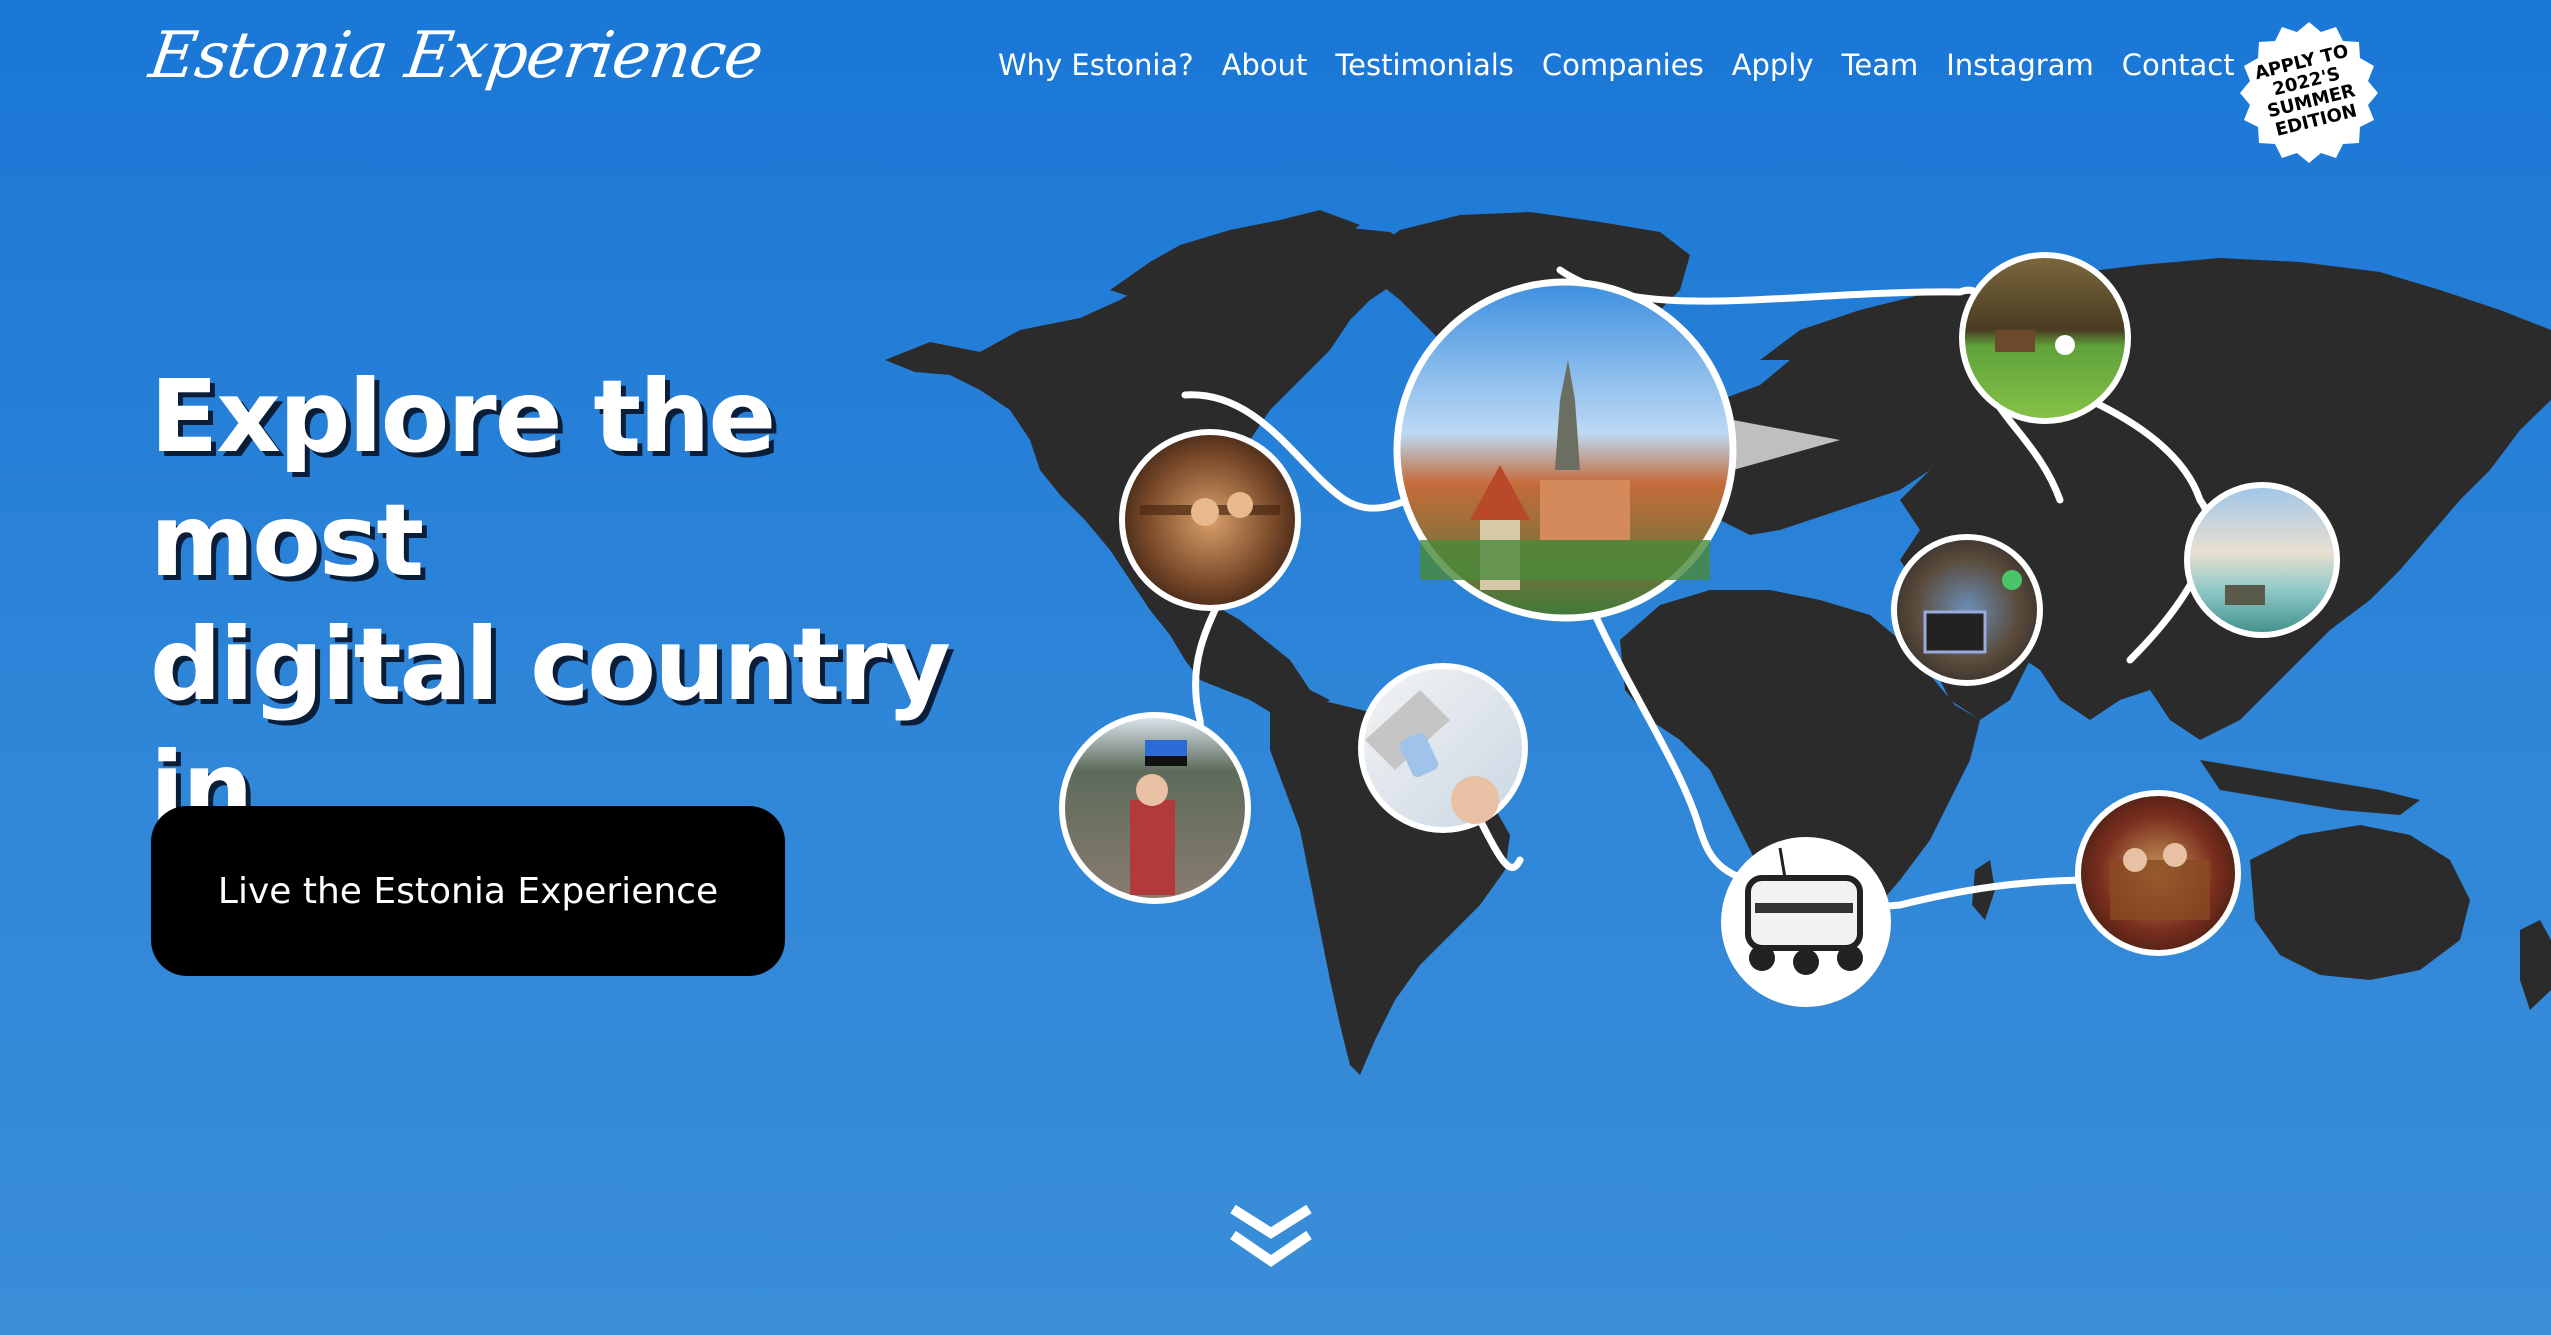  I want to click on live-experience-button: Live the Estonia Experience, so click(468, 891).